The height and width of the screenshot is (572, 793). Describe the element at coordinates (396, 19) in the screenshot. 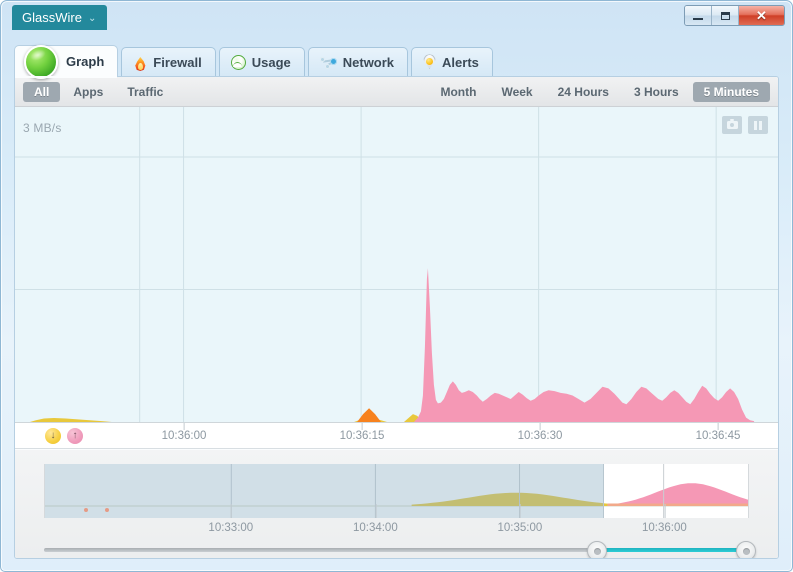

I see `title-bar: GlassWire ⌄ ✕` at that location.